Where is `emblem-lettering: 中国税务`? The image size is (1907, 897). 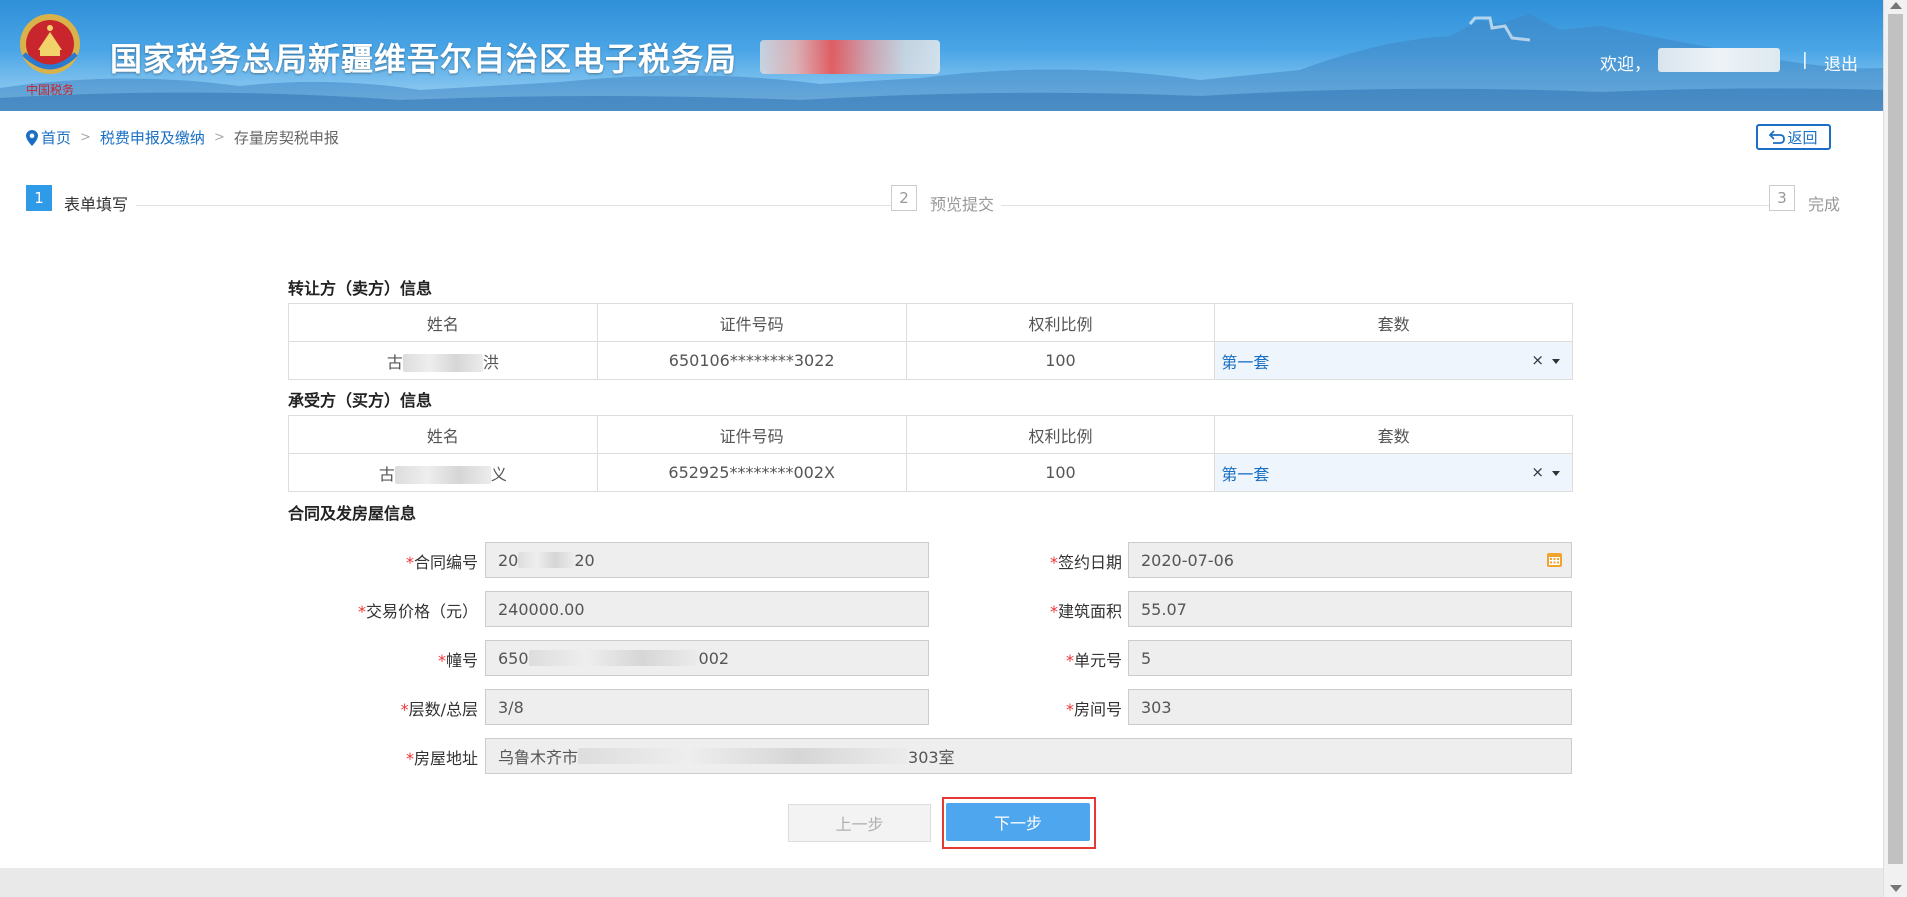 emblem-lettering: 中国税务 is located at coordinates (50, 89).